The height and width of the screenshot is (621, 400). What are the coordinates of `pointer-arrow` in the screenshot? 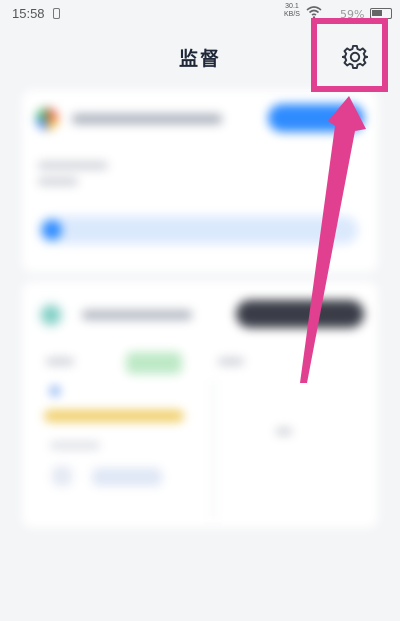 It's located at (333, 239).